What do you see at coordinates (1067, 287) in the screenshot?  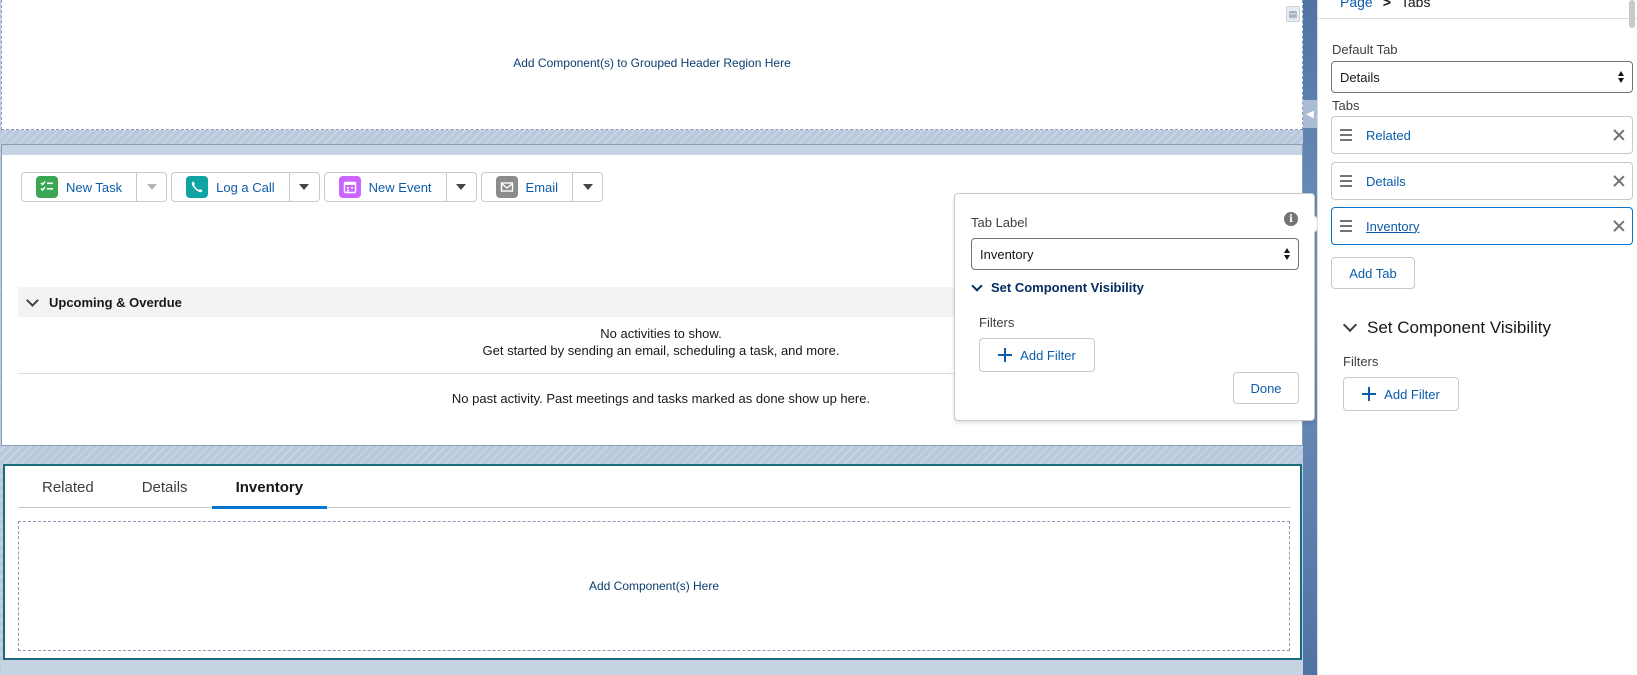 I see `popover-visibility-title: Set Component Visibility` at bounding box center [1067, 287].